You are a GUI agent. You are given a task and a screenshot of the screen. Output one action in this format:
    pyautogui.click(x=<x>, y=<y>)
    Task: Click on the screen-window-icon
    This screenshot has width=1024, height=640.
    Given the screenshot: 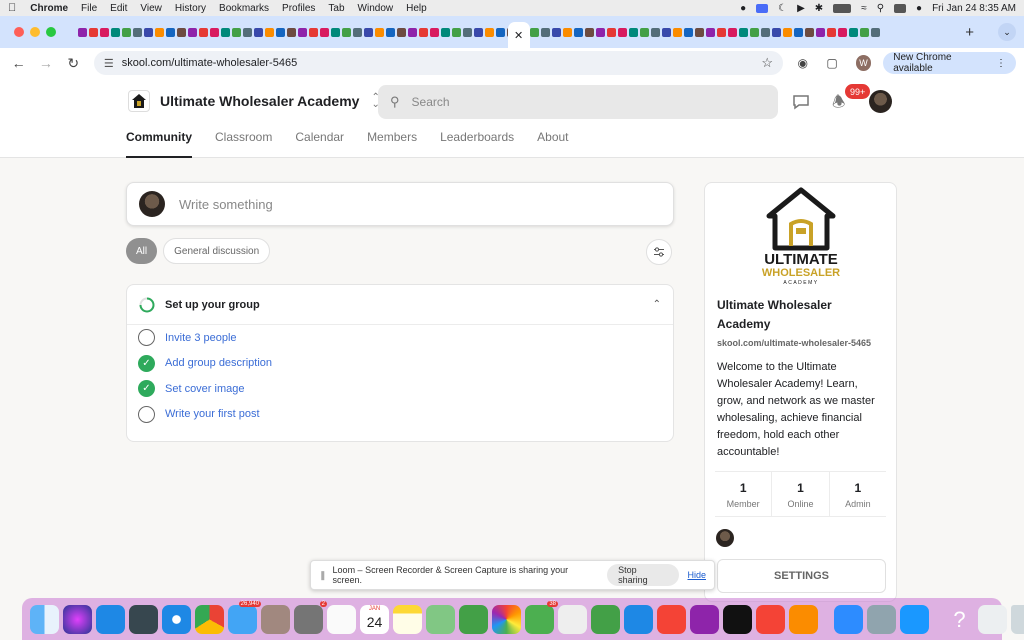 What is the action you would take?
    pyautogui.click(x=992, y=619)
    